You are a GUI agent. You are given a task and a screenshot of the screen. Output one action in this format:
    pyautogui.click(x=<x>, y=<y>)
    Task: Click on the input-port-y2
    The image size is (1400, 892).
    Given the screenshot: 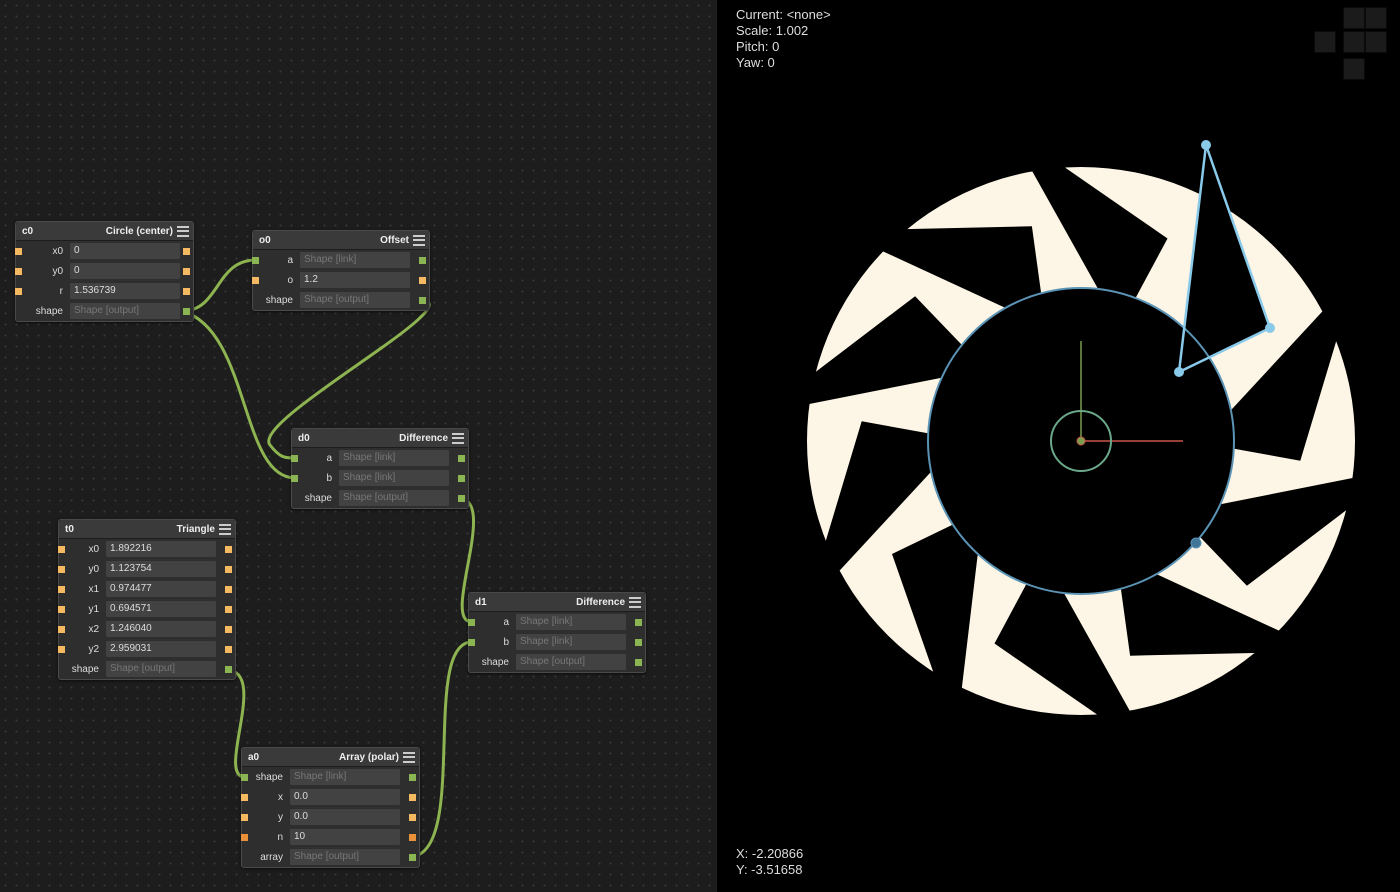 What is the action you would take?
    pyautogui.click(x=61, y=649)
    